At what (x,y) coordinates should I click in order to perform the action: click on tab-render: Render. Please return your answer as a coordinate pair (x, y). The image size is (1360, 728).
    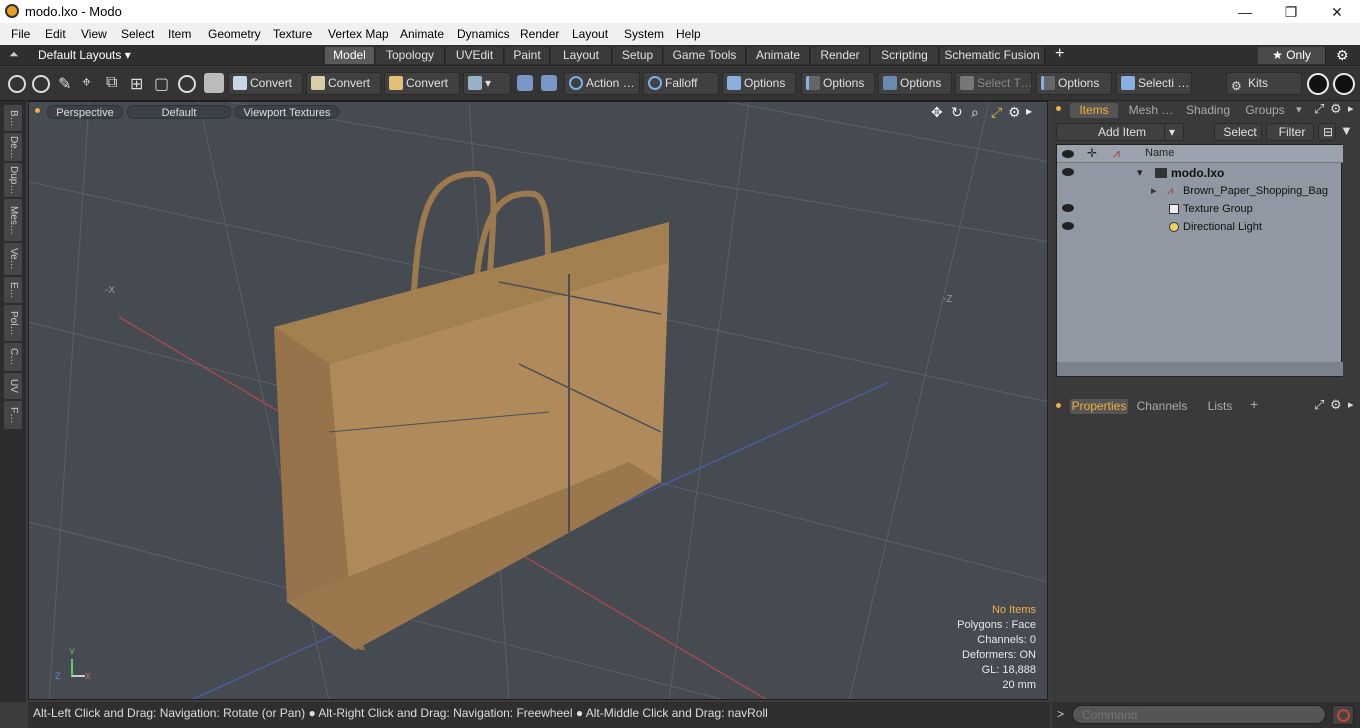
    Looking at the image, I should click on (840, 55).